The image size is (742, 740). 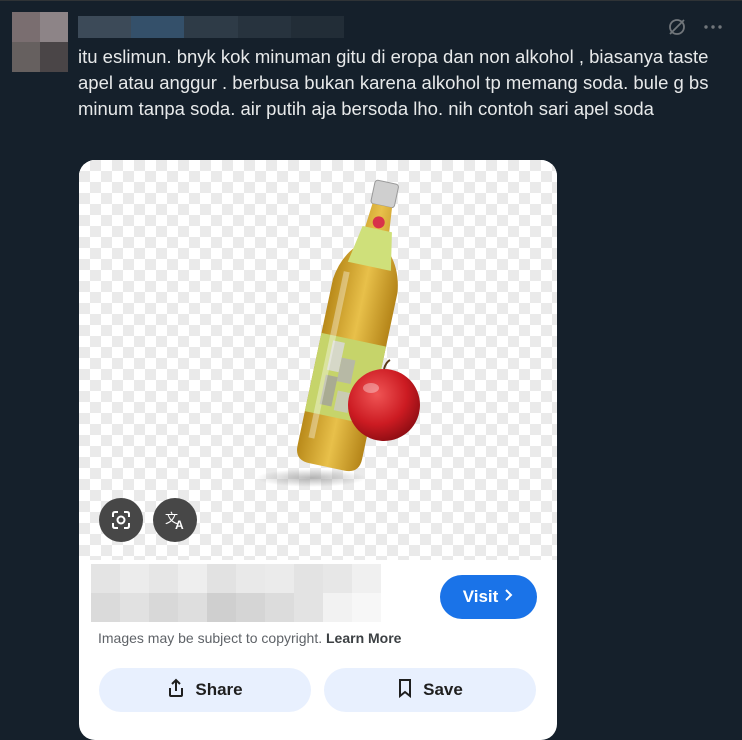 I want to click on translate-icon: 文 A, so click(x=174, y=521).